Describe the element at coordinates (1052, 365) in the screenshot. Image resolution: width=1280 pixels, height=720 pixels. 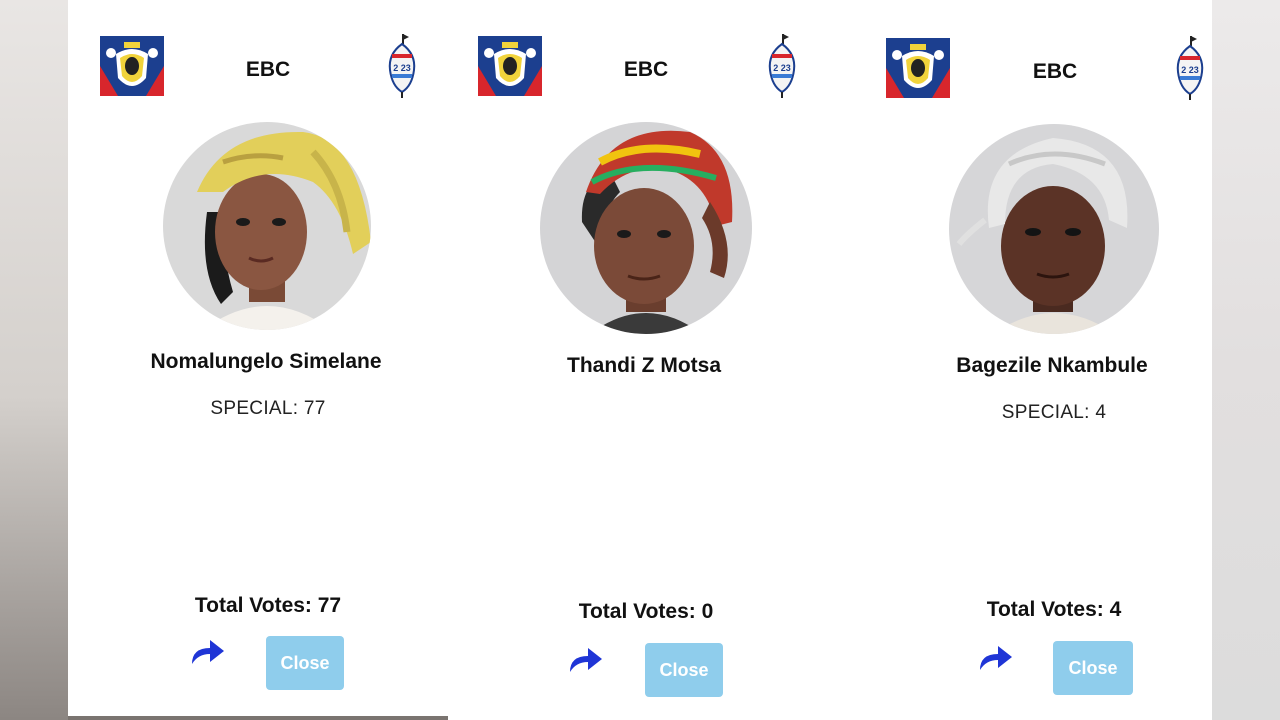
I see `candidate-name: Bagezile Nkambule` at that location.